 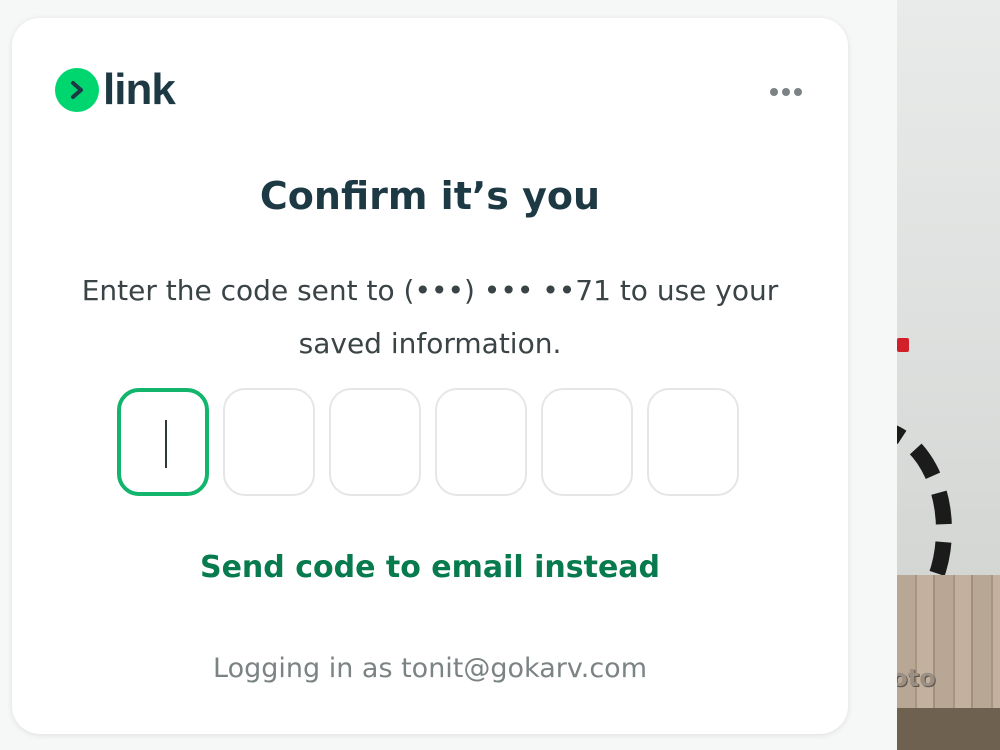 I want to click on send-code-to-email-link: Send code to email instead, so click(x=430, y=567).